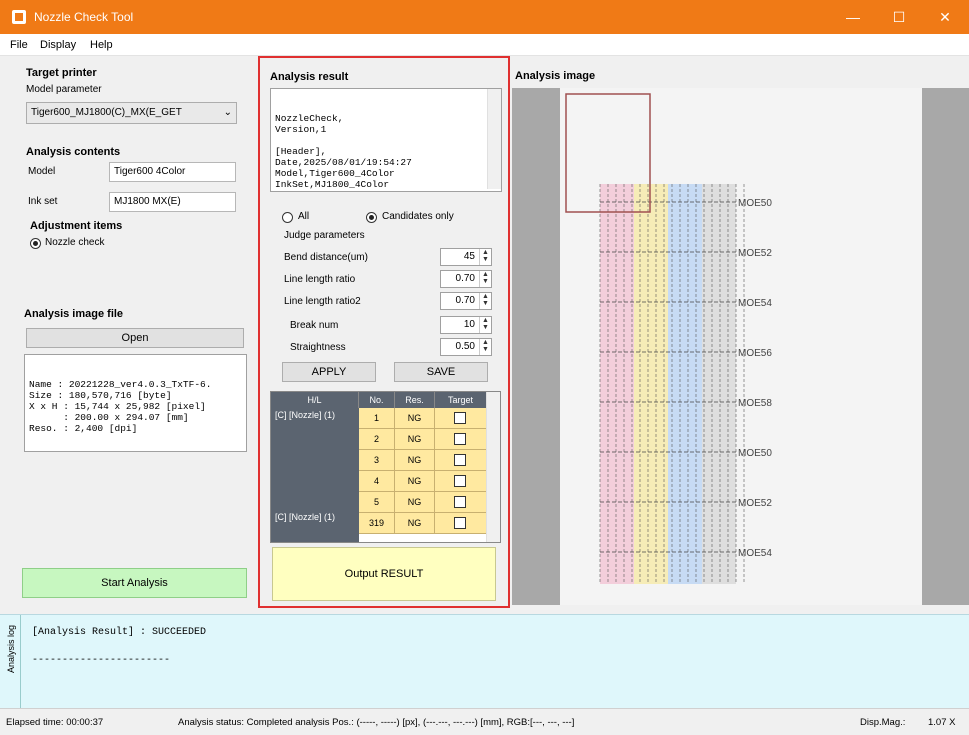 Image resolution: width=969 pixels, height=735 pixels. What do you see at coordinates (945, 17) in the screenshot?
I see `close-button: ✕` at bounding box center [945, 17].